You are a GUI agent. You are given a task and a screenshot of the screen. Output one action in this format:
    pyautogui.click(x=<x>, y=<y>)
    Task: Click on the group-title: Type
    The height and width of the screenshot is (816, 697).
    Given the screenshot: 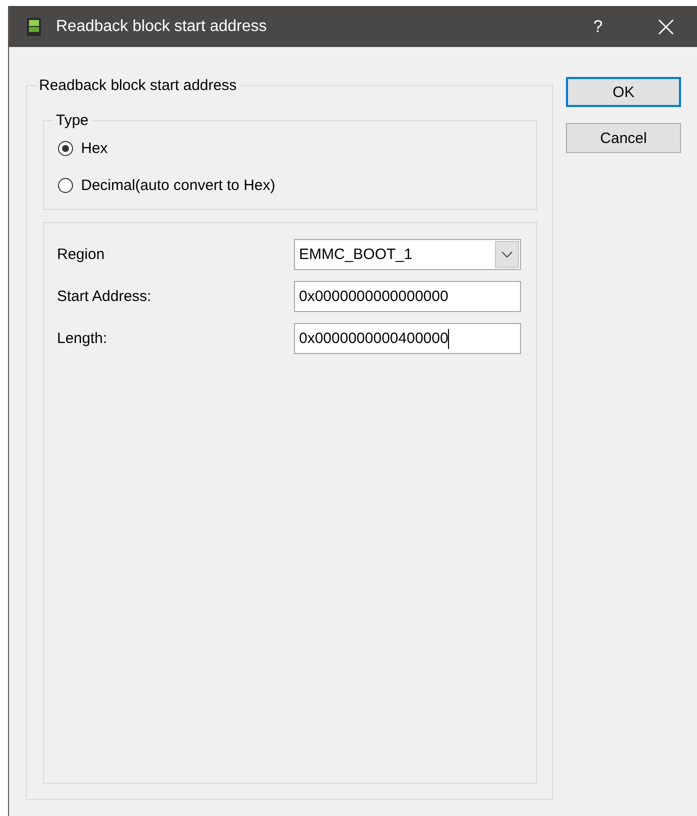 What is the action you would take?
    pyautogui.click(x=72, y=120)
    